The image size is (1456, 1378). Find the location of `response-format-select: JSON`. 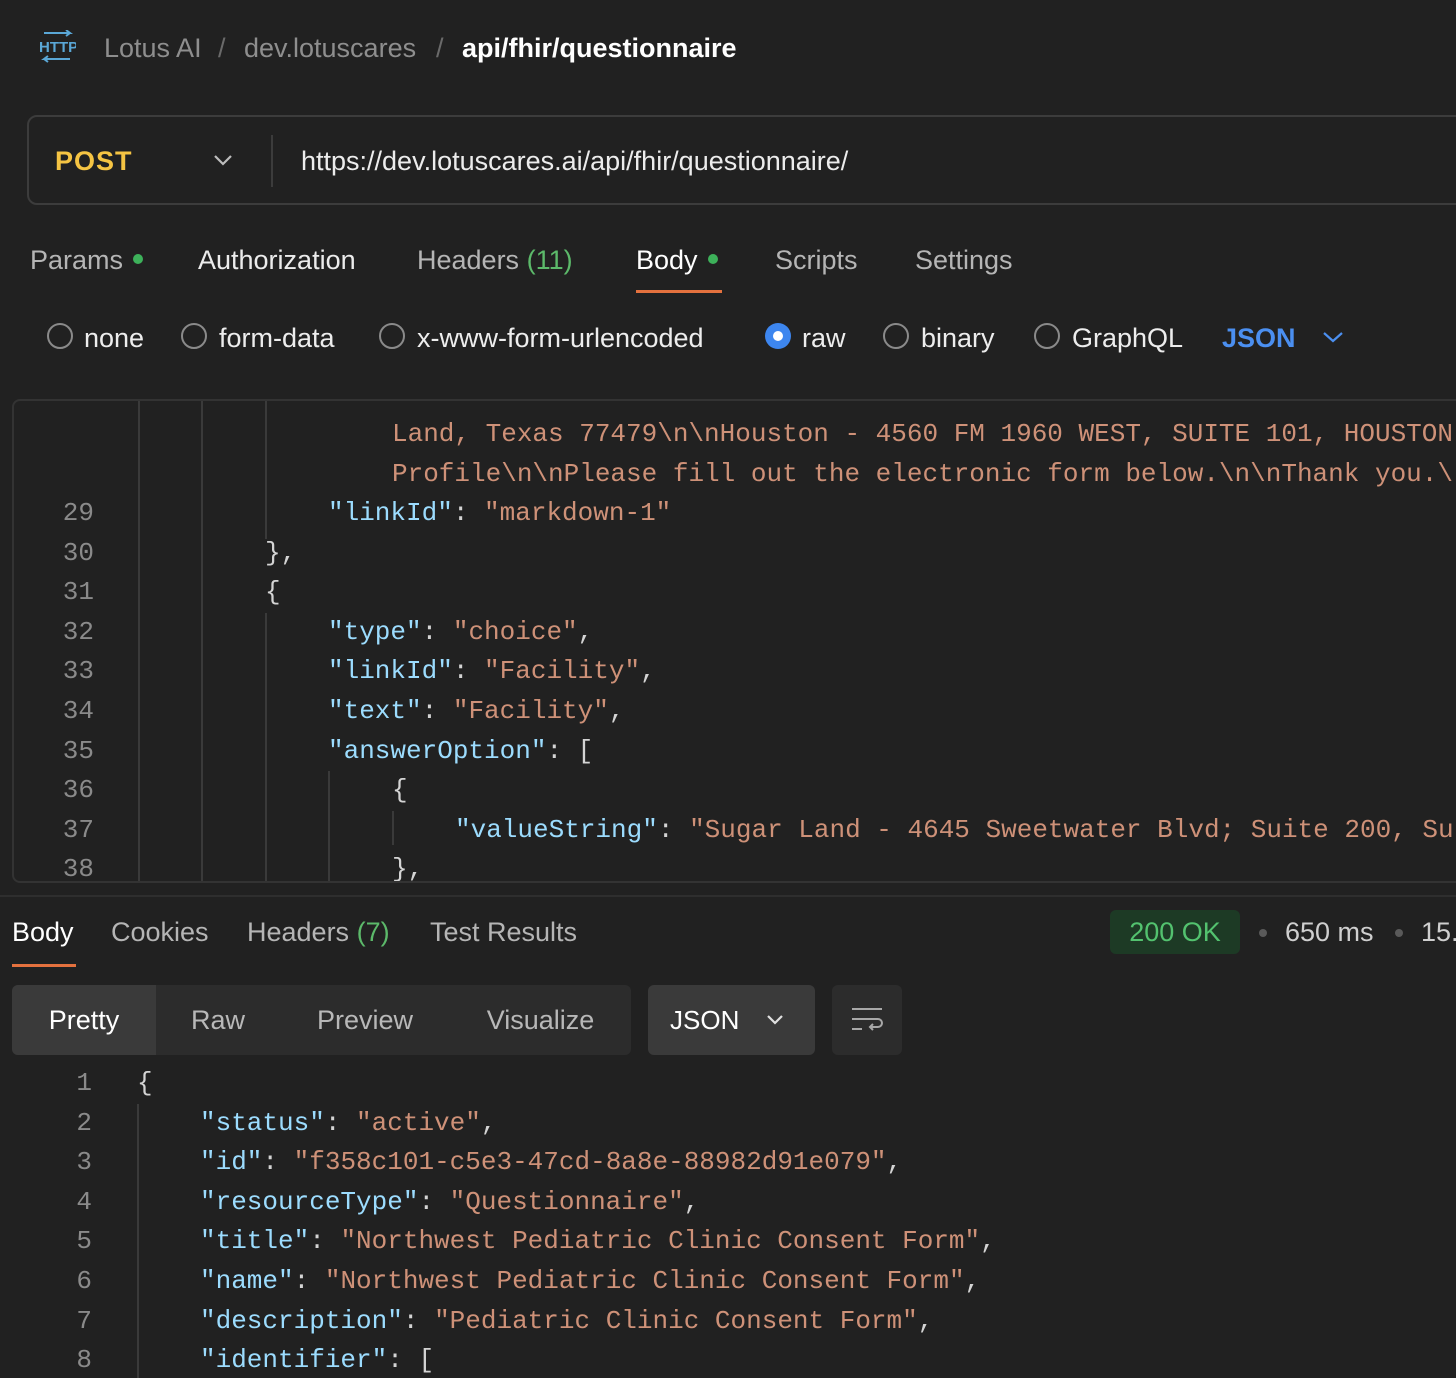

response-format-select: JSON is located at coordinates (731, 1020).